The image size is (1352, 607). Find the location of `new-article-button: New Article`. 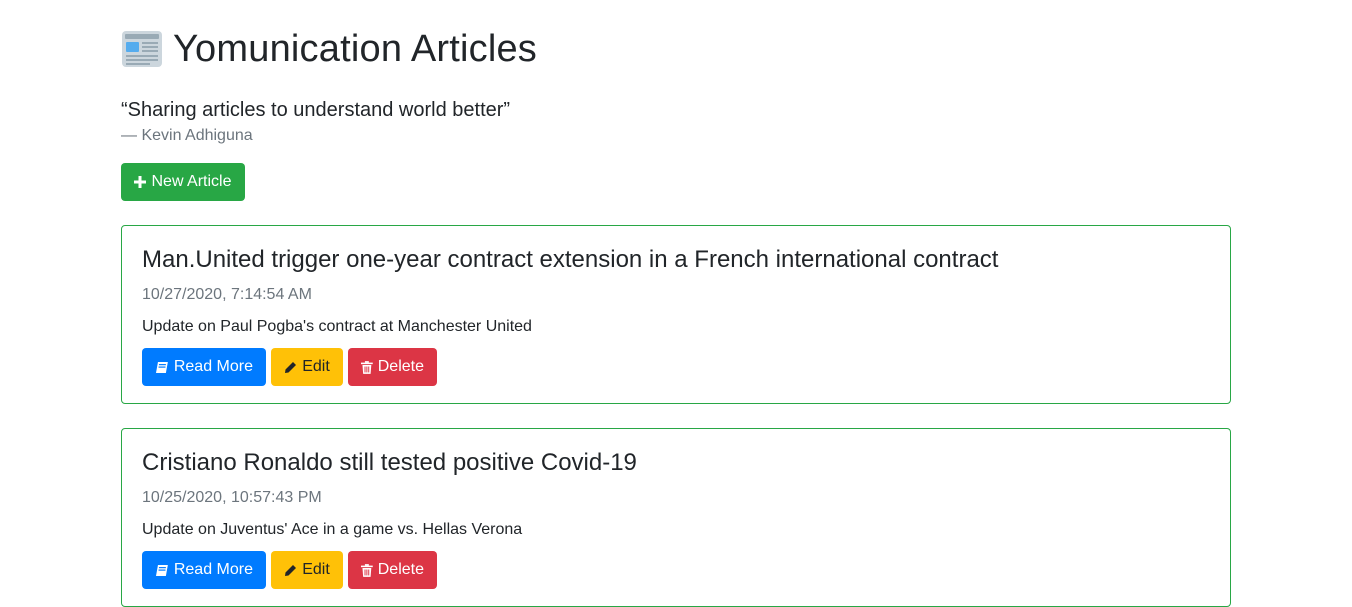

new-article-button: New Article is located at coordinates (183, 182).